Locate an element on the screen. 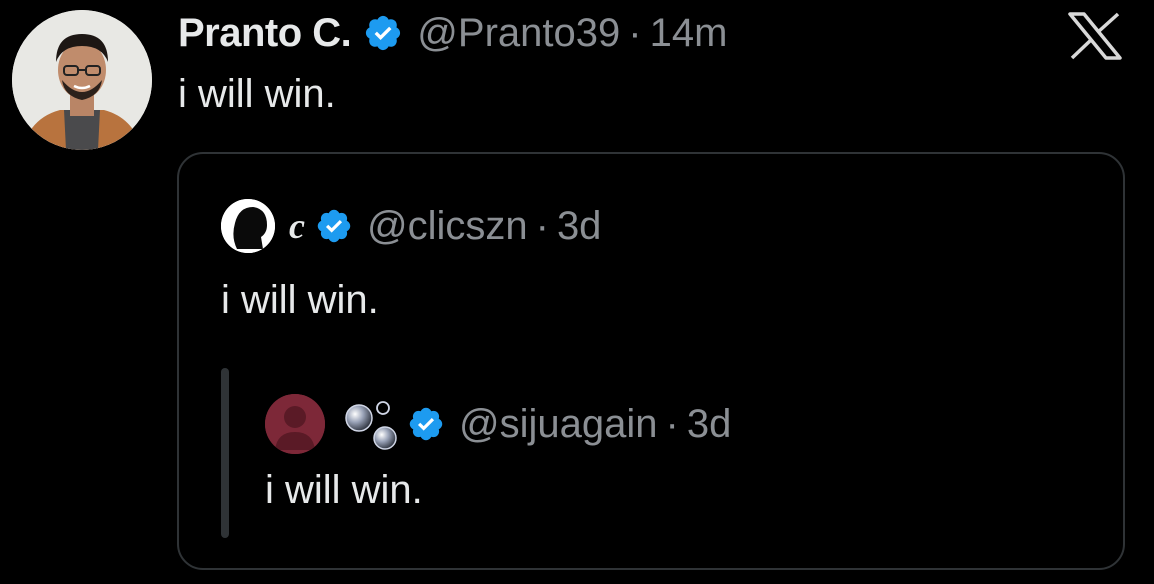 The height and width of the screenshot is (584, 1154). quoted-timestamp: 3d is located at coordinates (579, 226).